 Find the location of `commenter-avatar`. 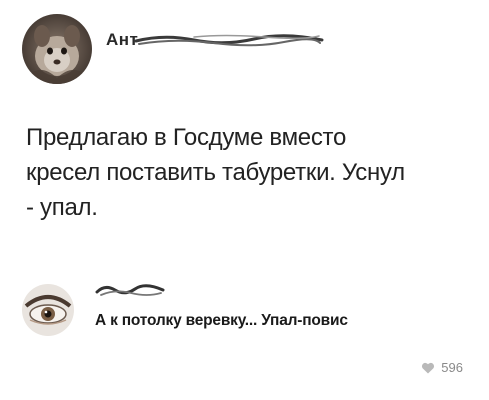

commenter-avatar is located at coordinates (48, 310).